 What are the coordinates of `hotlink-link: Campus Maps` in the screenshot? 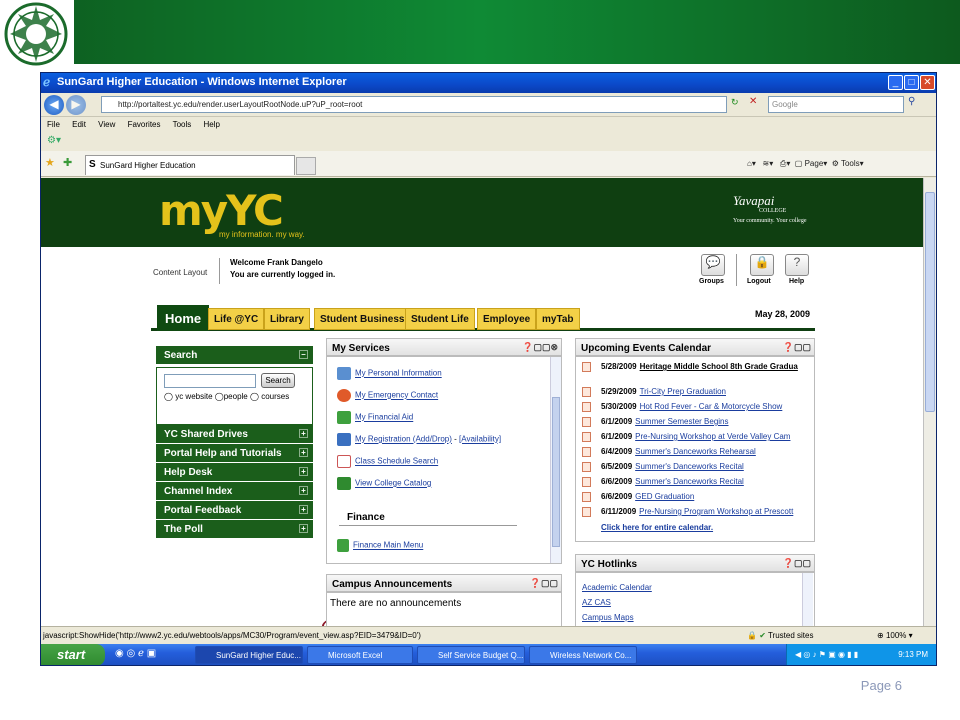 It's located at (608, 617).